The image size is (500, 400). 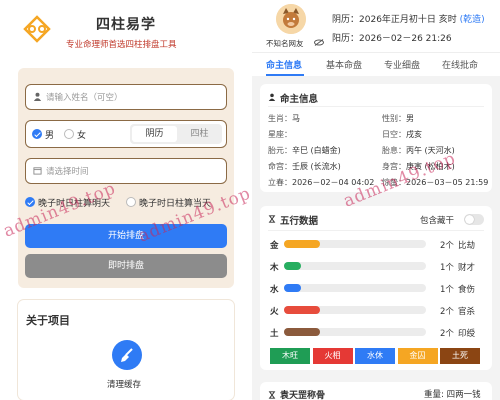 I want to click on wuxing-status-chip: 土死, so click(x=460, y=356).